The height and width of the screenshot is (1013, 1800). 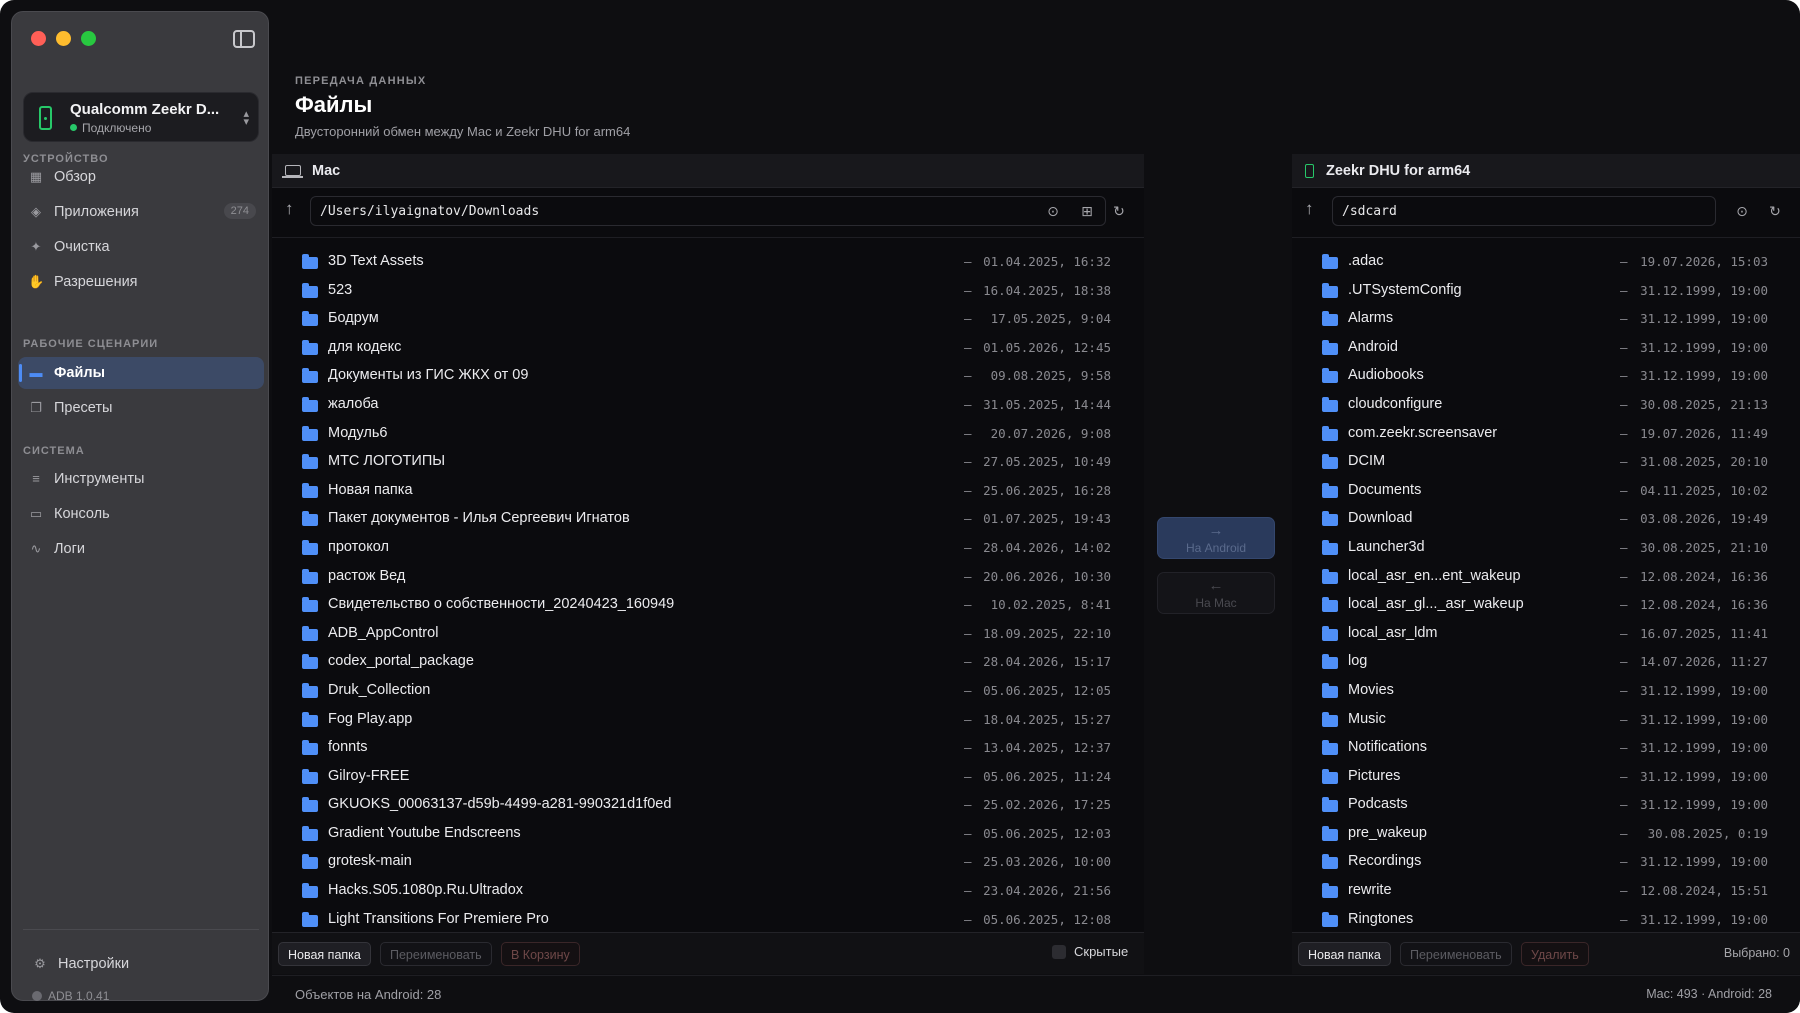 I want to click on zoom-window-button, so click(x=88, y=38).